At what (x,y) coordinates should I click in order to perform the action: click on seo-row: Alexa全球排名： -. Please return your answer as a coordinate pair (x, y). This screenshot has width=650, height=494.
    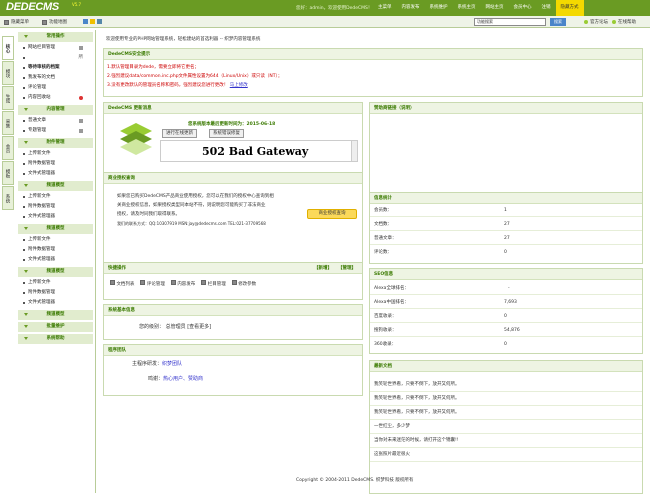
    Looking at the image, I should click on (506, 288).